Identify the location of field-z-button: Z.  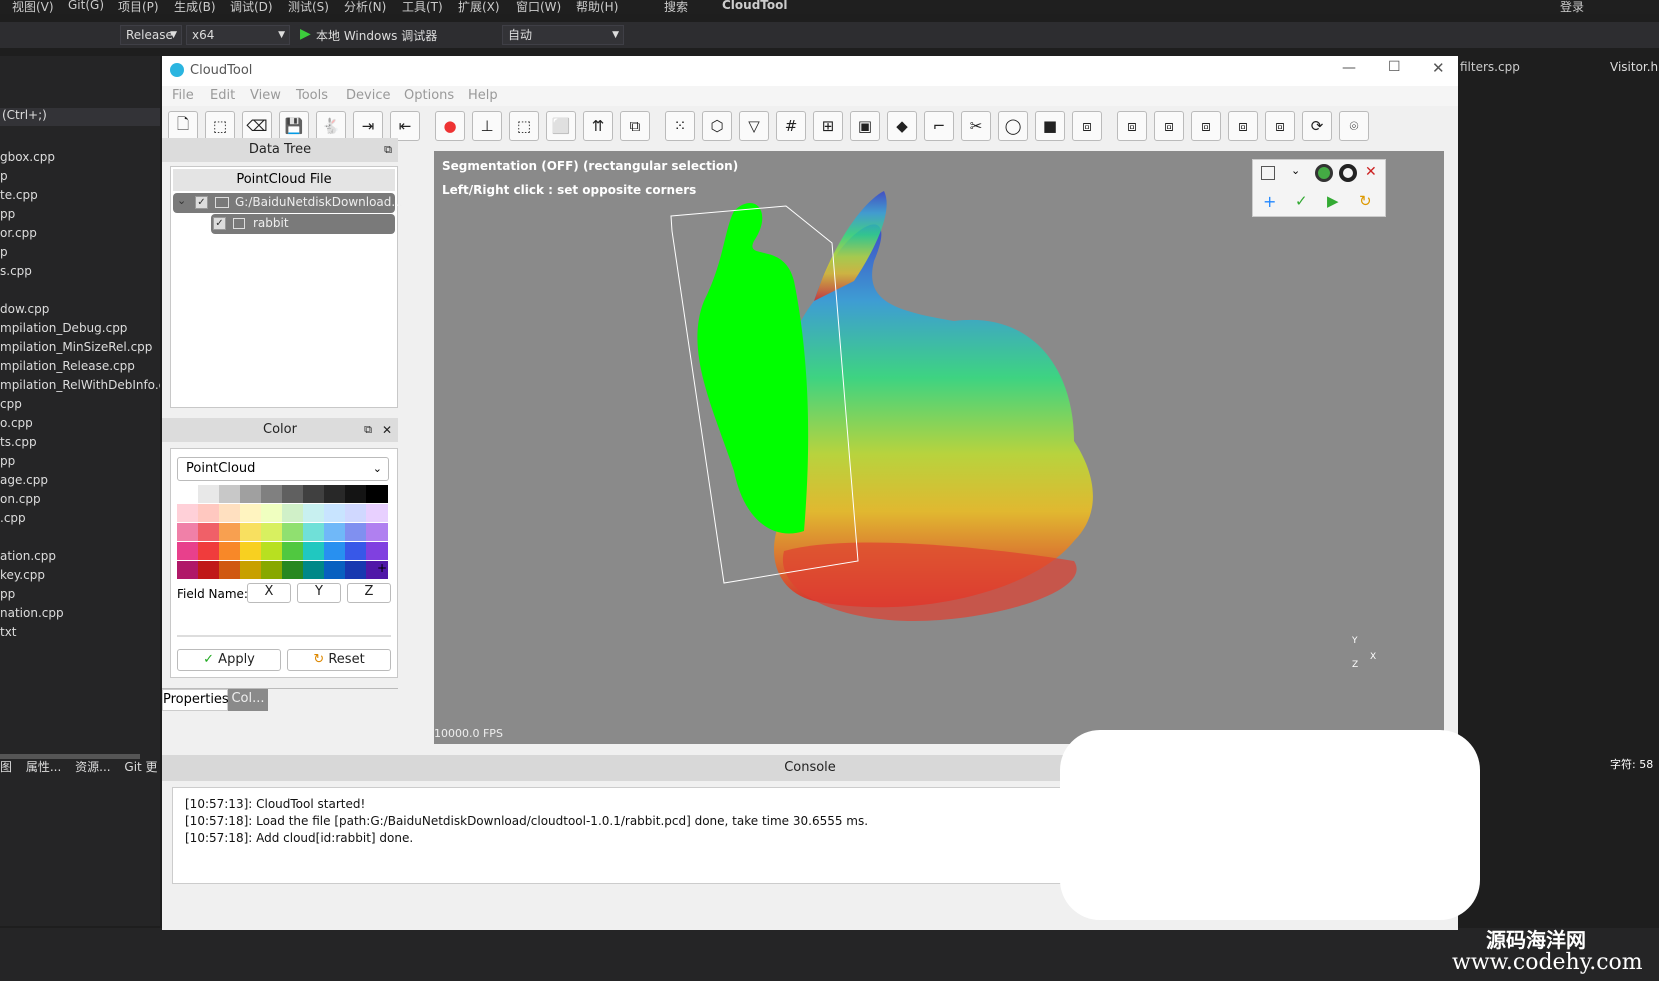
(369, 593).